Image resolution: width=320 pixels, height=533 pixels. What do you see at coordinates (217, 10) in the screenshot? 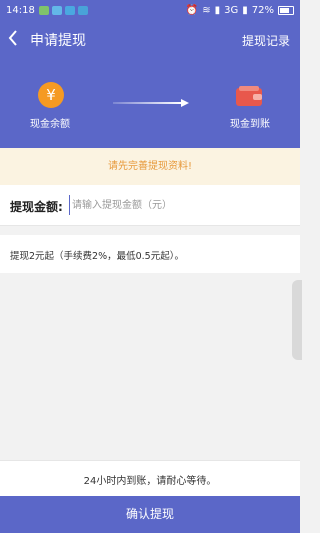
I see `signal-icon: ▮` at bounding box center [217, 10].